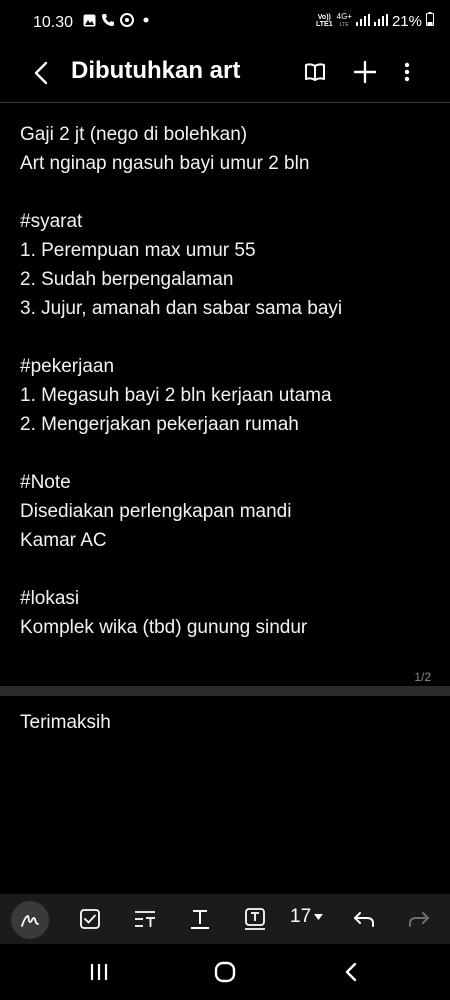 The height and width of the screenshot is (1000, 450). I want to click on text-box-icon, so click(255, 919).